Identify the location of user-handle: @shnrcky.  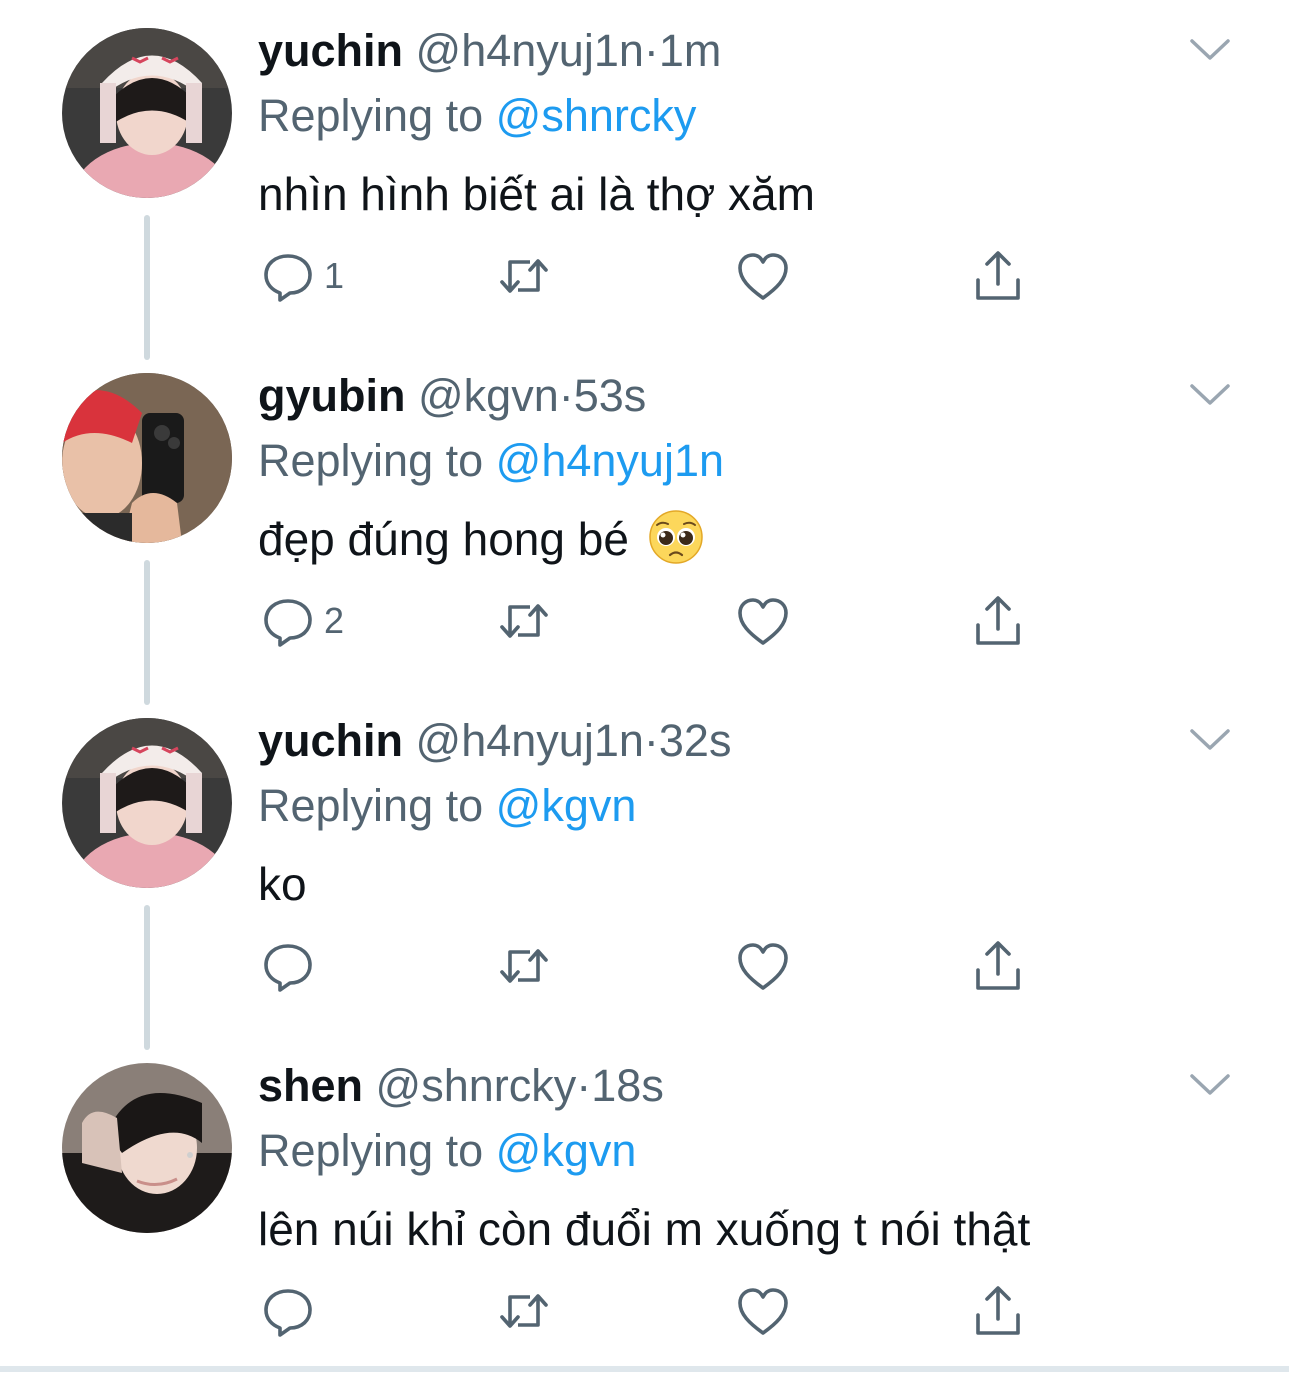
(476, 1085).